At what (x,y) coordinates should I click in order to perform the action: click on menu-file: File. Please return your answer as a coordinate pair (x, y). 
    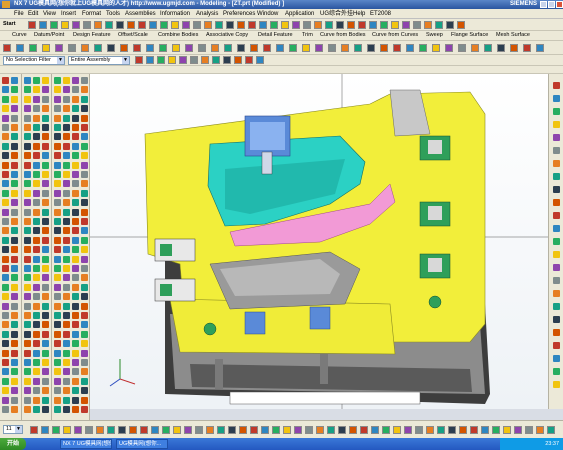
    Looking at the image, I should click on (19, 14).